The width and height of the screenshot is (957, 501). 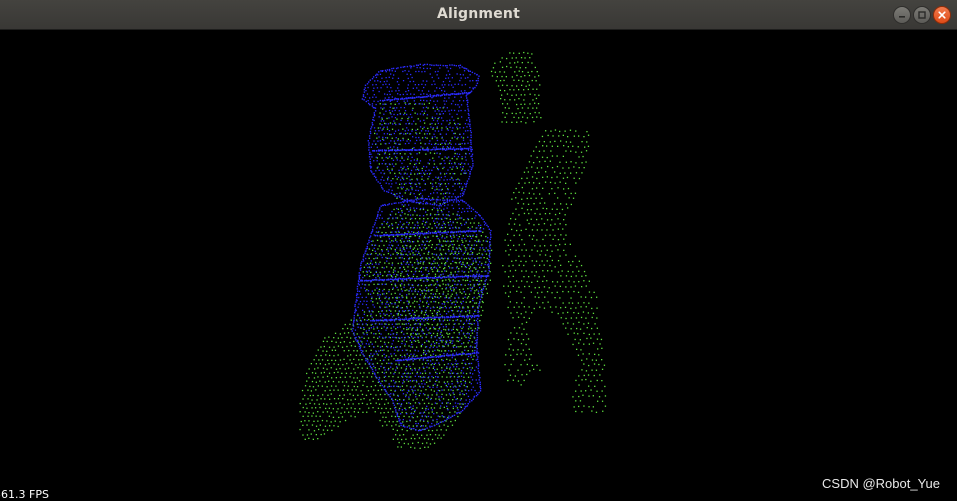 I want to click on maximize-button, so click(x=922, y=15).